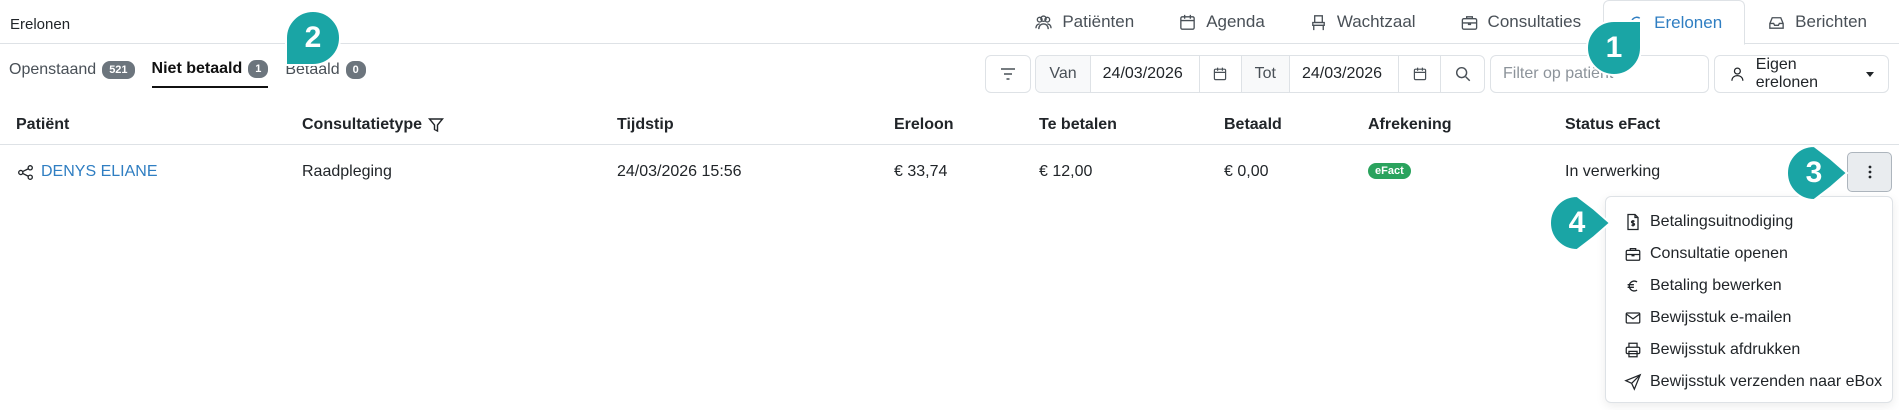 The image size is (1899, 410). Describe the element at coordinates (1410, 125) in the screenshot. I see `column-header: Afrekening` at that location.